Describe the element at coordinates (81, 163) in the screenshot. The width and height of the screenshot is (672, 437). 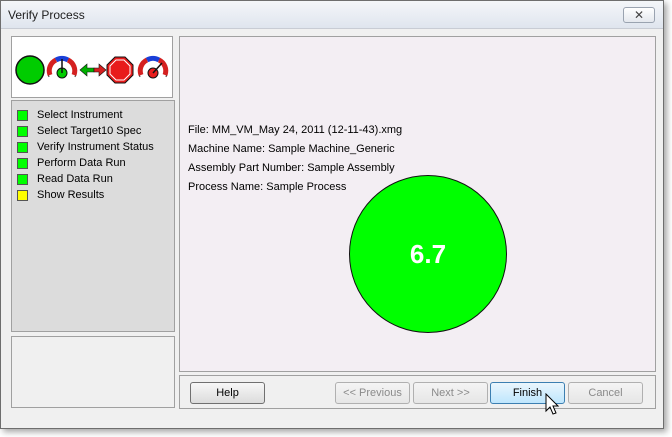
I see `step-label: Perform Data Run` at that location.